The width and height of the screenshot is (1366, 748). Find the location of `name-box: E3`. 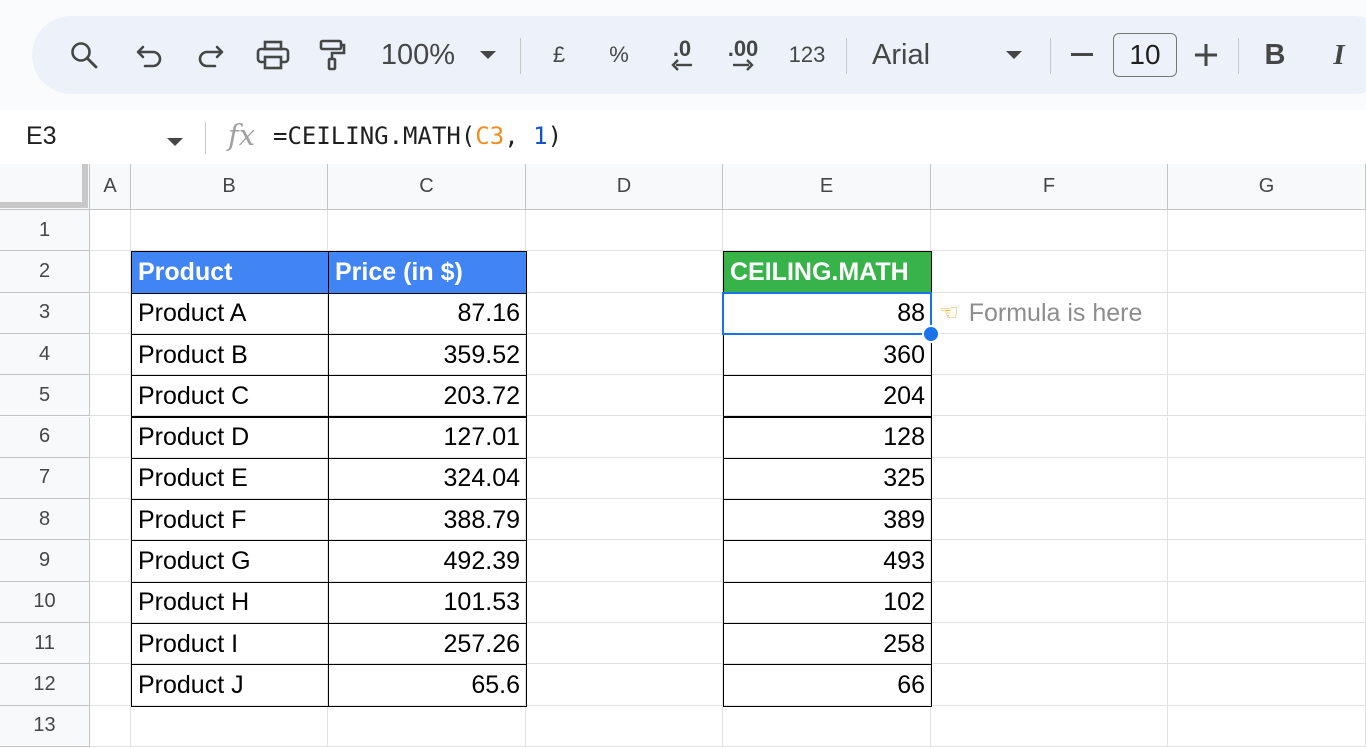

name-box: E3 is located at coordinates (41, 136).